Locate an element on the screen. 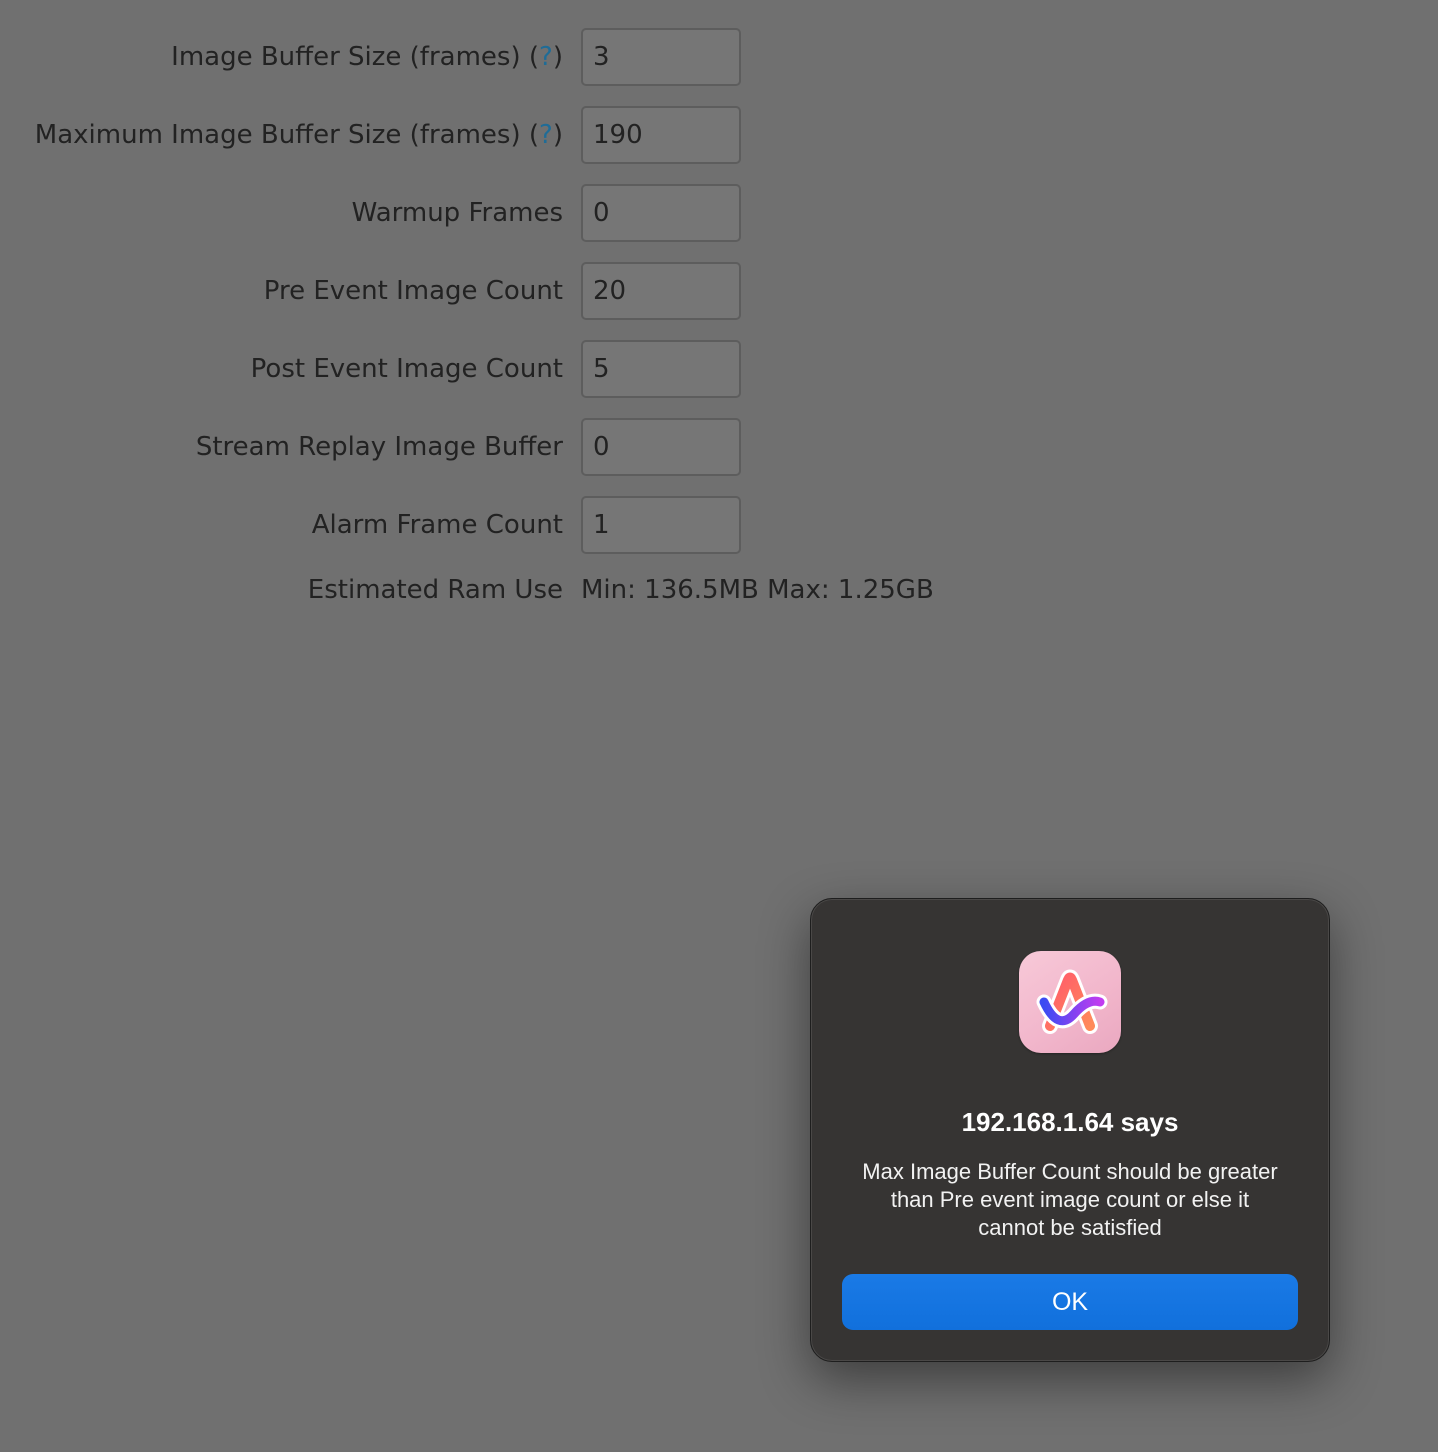 Image resolution: width=1438 pixels, height=1452 pixels. image-buffer-size-label: Image Buffer Size (frames) (?) is located at coordinates (367, 57).